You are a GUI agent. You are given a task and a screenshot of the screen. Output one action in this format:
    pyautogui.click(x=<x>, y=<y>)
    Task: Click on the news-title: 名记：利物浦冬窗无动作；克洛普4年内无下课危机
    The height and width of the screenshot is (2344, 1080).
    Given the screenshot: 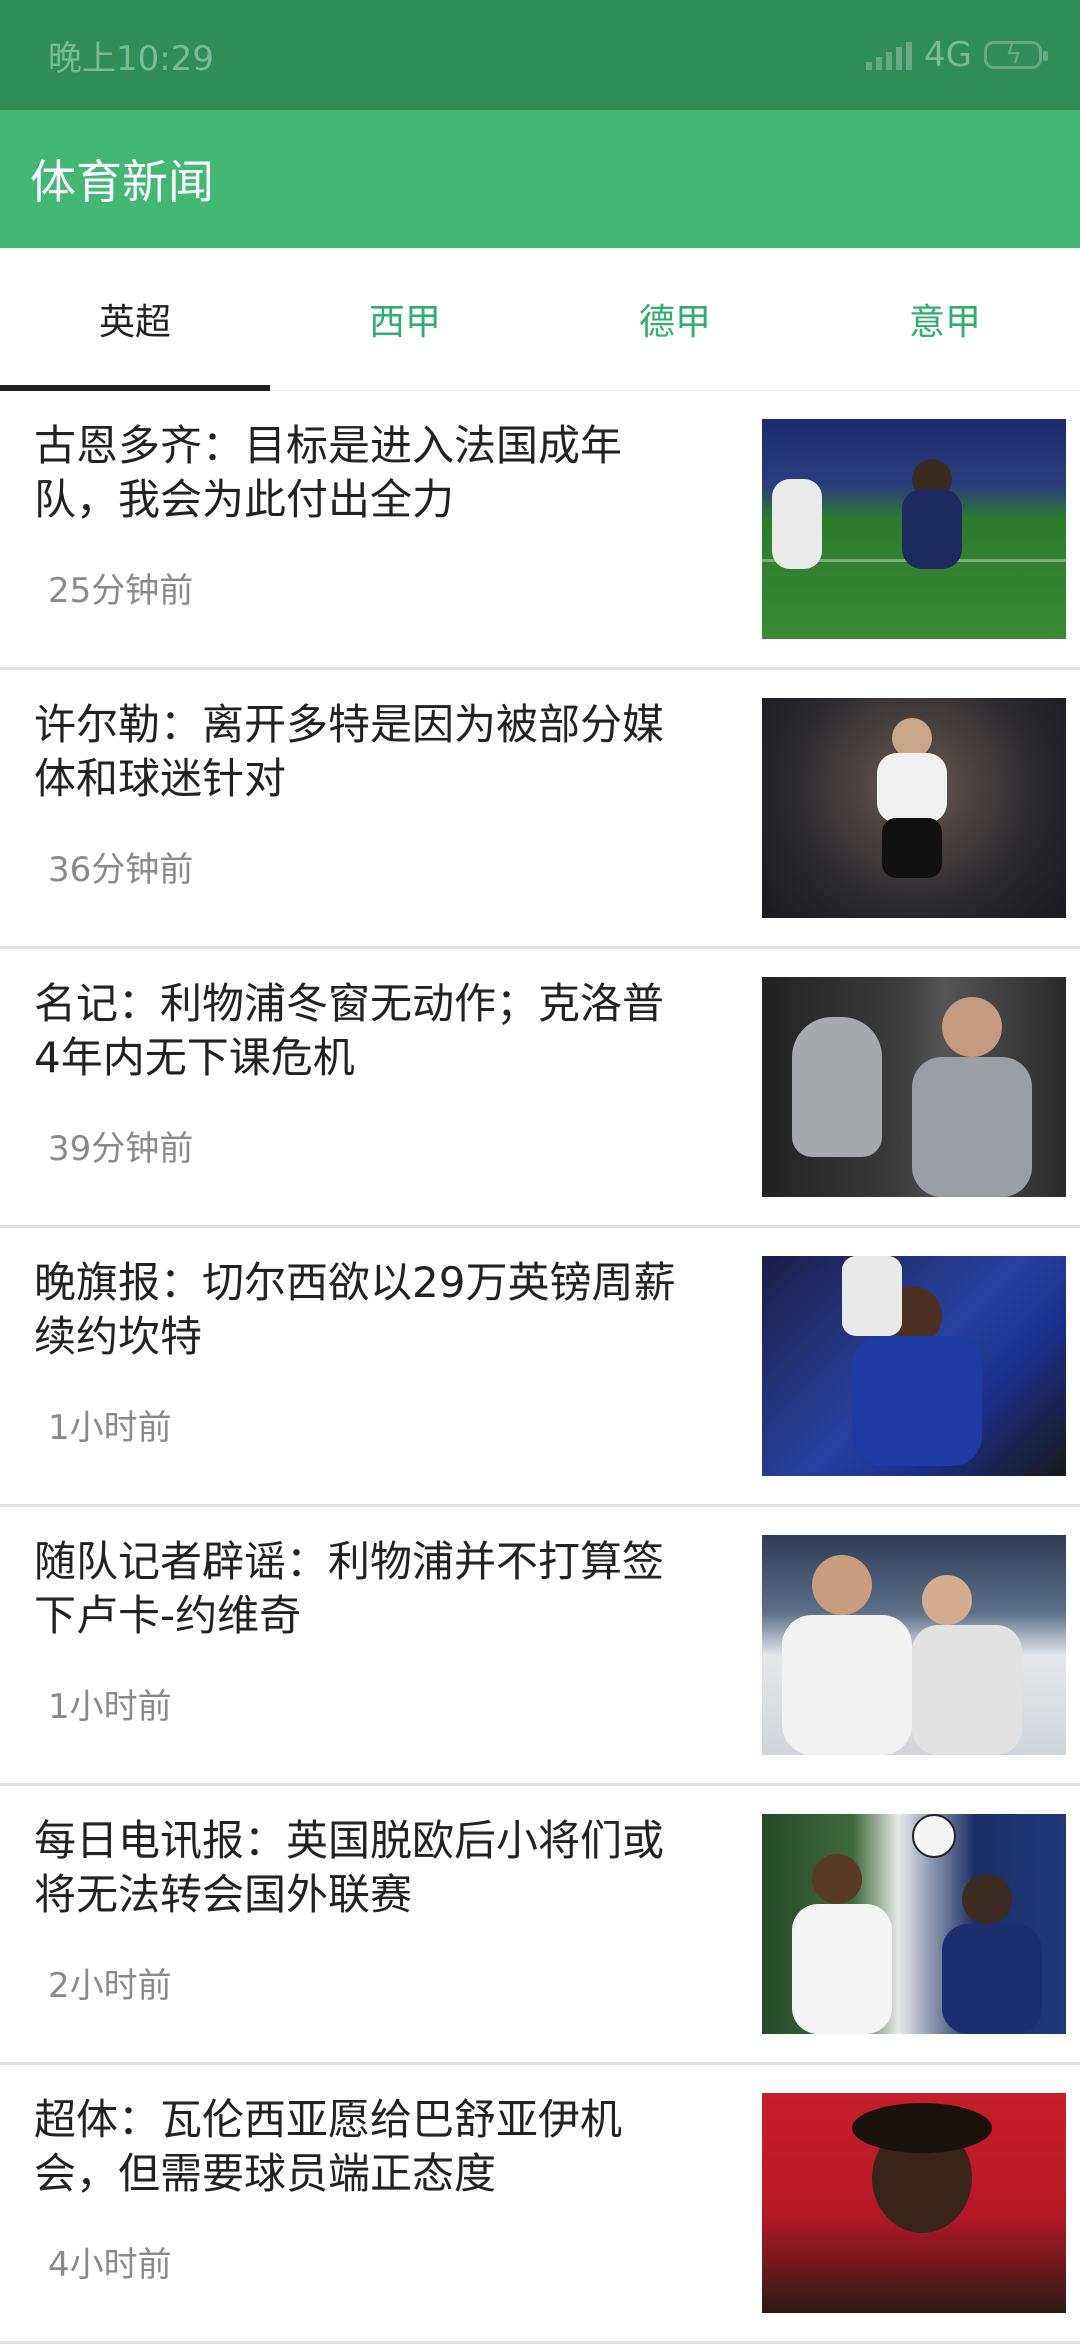 What is the action you would take?
    pyautogui.click(x=349, y=1030)
    